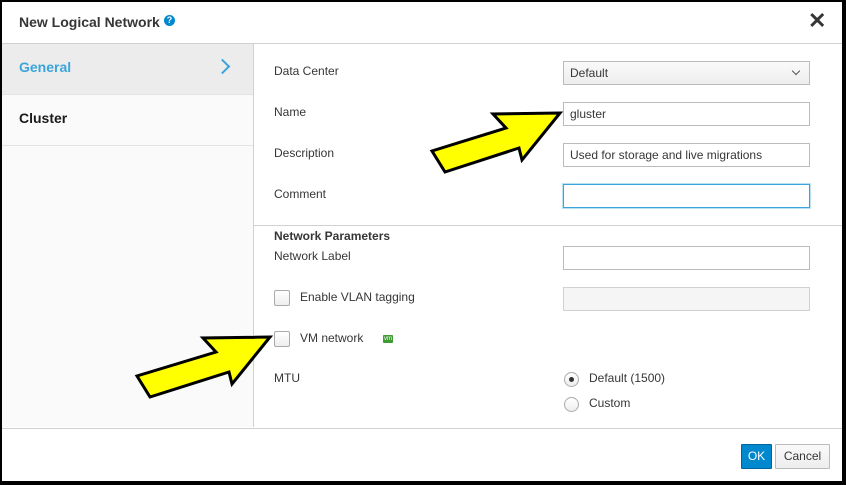 Image resolution: width=846 pixels, height=485 pixels. I want to click on arrow-pointing-vm-network-icon, so click(204, 367).